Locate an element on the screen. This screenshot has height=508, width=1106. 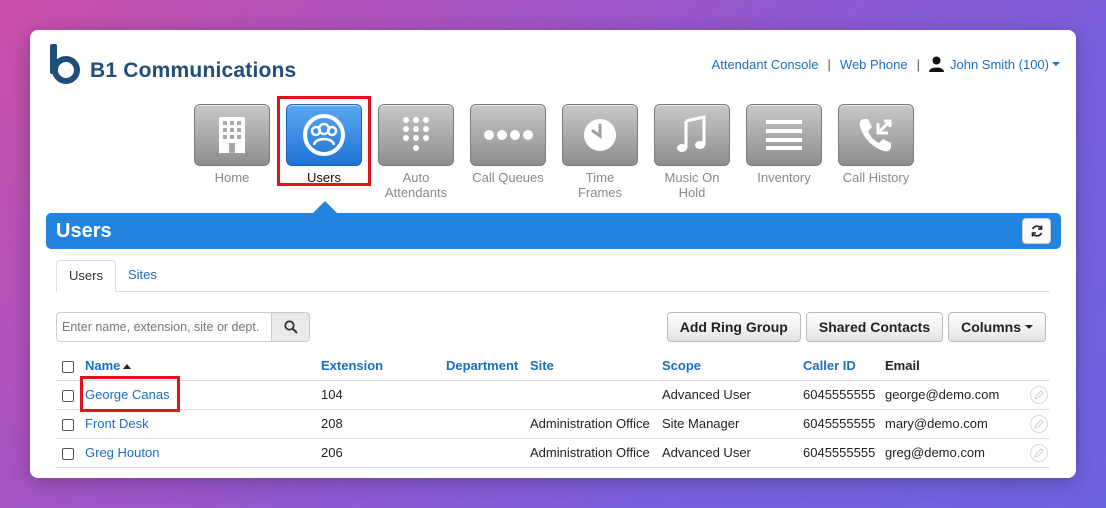
add-ring-group-button: Add Ring Group is located at coordinates (733, 327).